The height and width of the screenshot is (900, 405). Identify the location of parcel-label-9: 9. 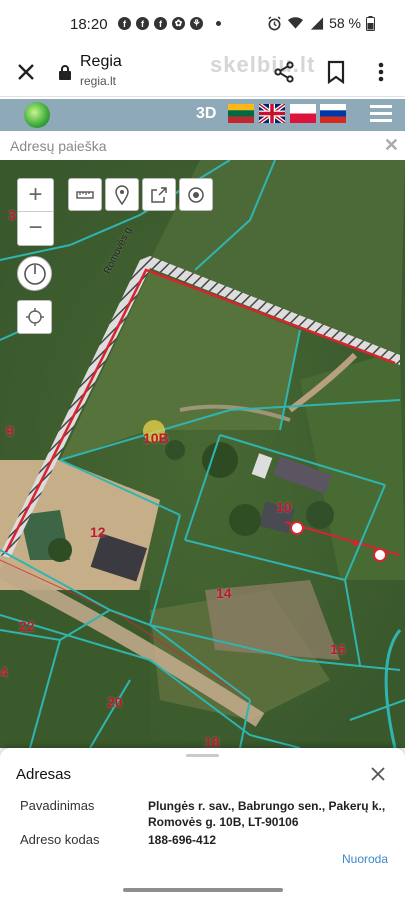
(10, 431).